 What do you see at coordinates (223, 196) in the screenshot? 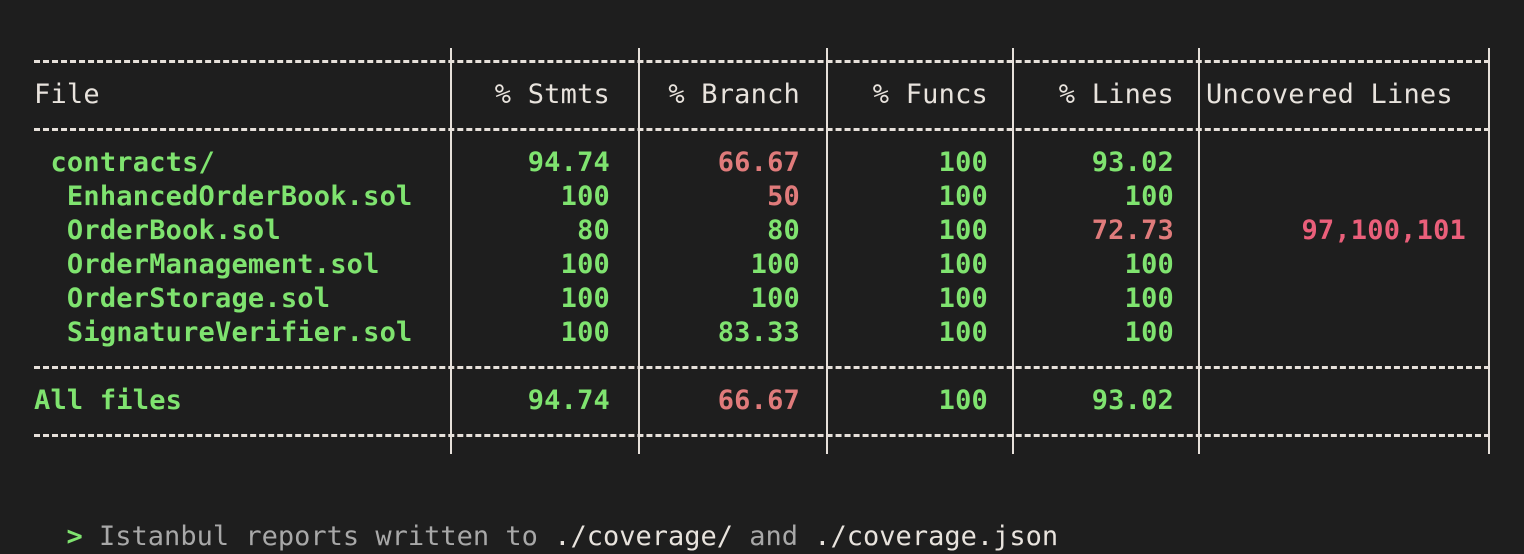
I see `row-file: EnhancedOrderBook.sol` at bounding box center [223, 196].